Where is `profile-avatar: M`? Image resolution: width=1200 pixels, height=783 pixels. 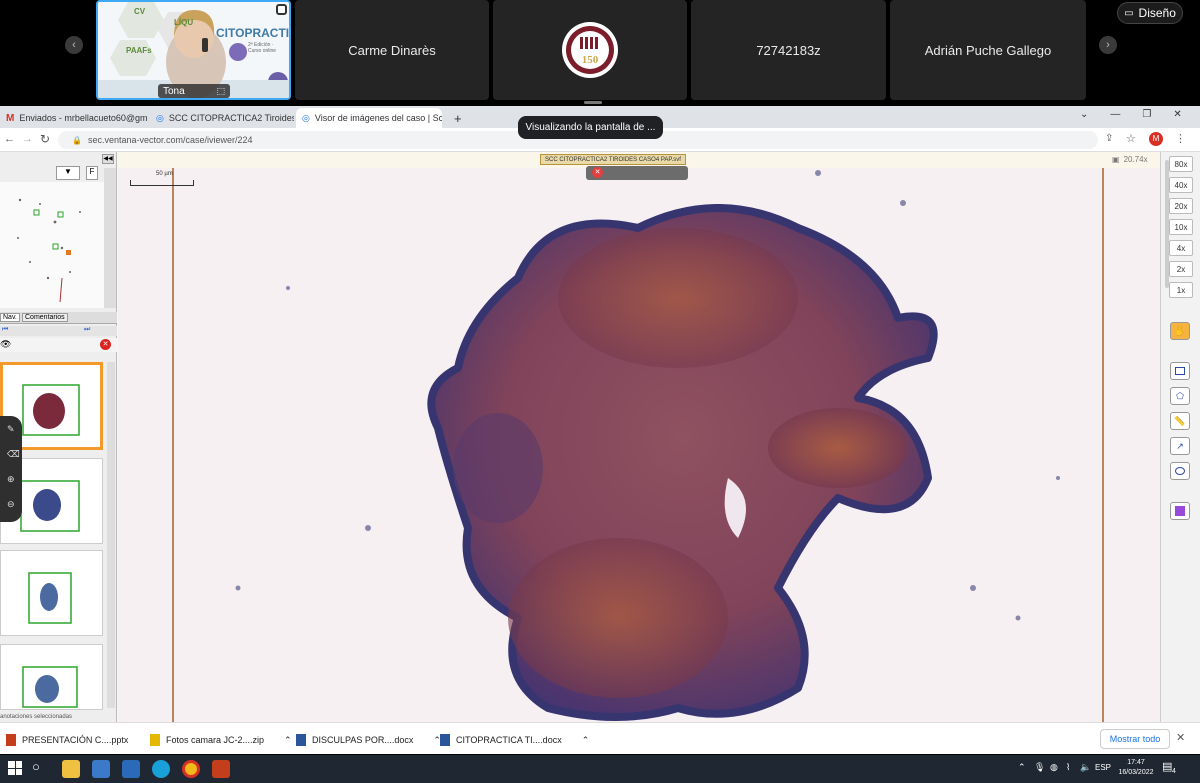 profile-avatar: M is located at coordinates (1156, 139).